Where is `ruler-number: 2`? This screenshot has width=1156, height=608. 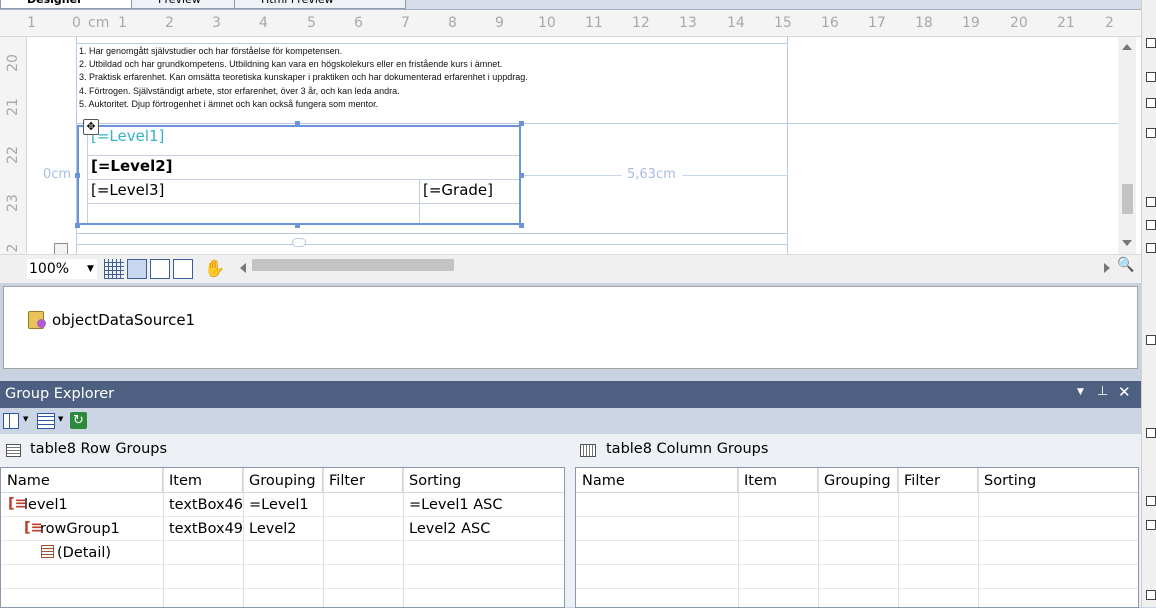 ruler-number: 2 is located at coordinates (169, 23).